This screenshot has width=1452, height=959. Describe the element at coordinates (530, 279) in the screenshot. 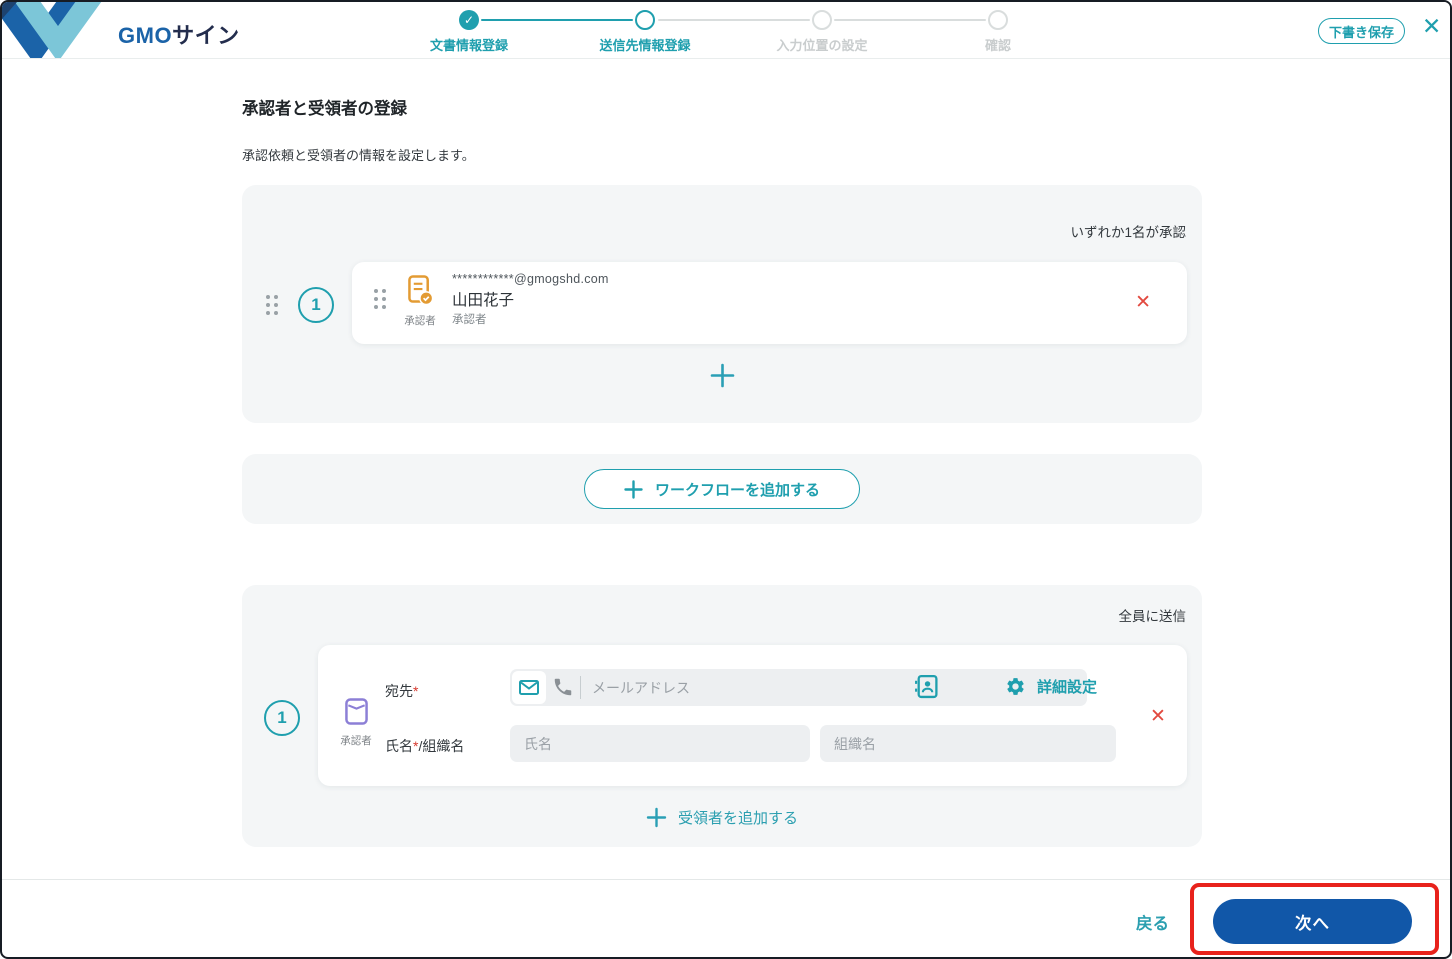

I see `approver-email: ************@gmogshd.com` at that location.